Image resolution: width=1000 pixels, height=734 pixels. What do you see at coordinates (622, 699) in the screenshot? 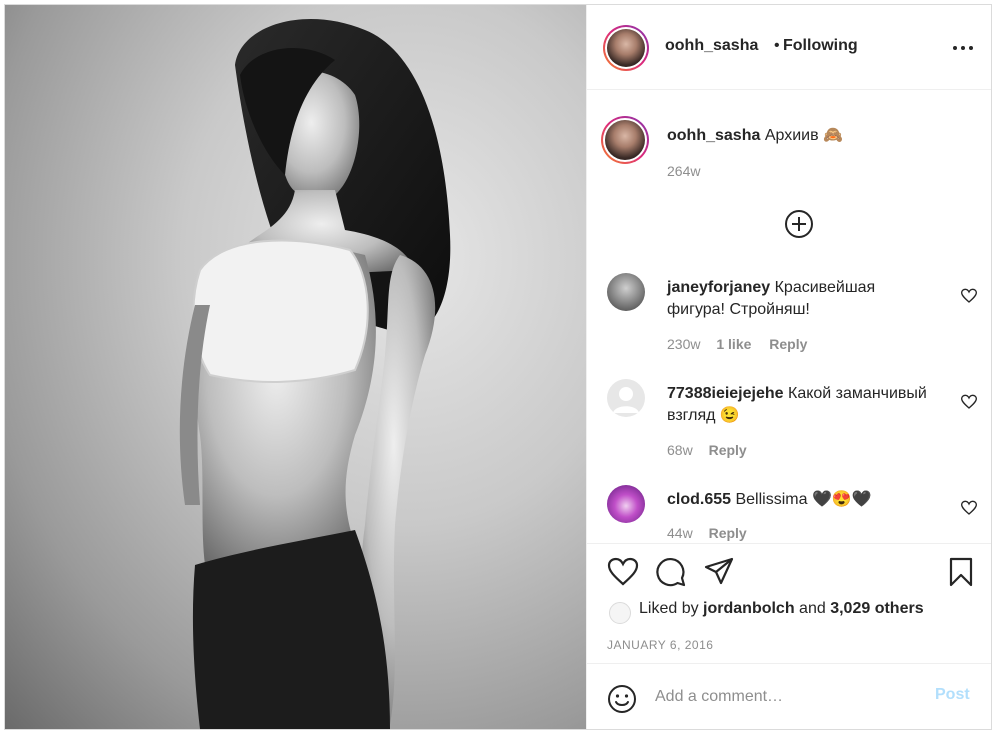
I see `smiley-icon` at bounding box center [622, 699].